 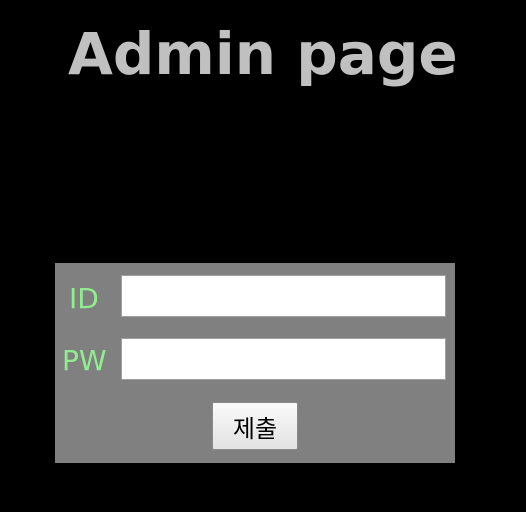 What do you see at coordinates (263, 54) in the screenshot?
I see `page-title: Admin page` at bounding box center [263, 54].